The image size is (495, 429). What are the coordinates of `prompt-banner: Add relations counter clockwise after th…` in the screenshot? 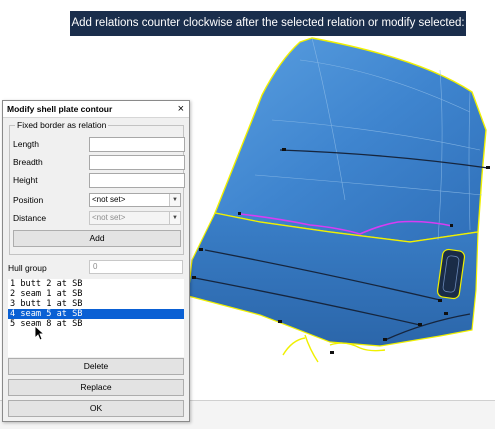 It's located at (268, 23).